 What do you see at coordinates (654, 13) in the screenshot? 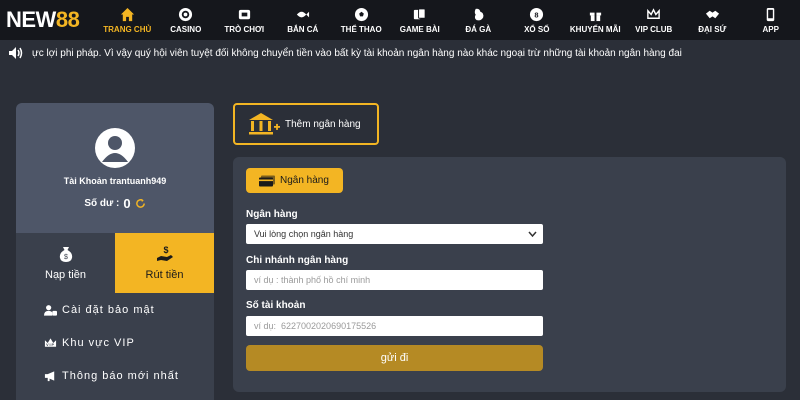
I see `crown-icon` at bounding box center [654, 13].